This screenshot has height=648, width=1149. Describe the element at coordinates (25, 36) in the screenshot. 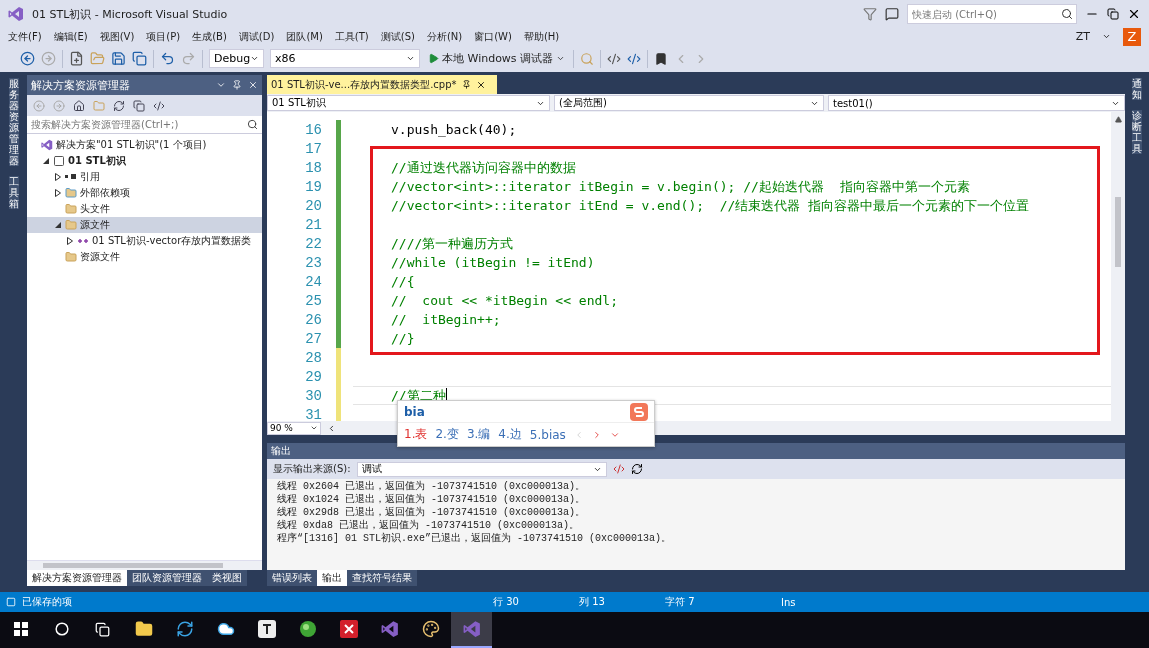

I see `menu-item: 文件(F)` at that location.